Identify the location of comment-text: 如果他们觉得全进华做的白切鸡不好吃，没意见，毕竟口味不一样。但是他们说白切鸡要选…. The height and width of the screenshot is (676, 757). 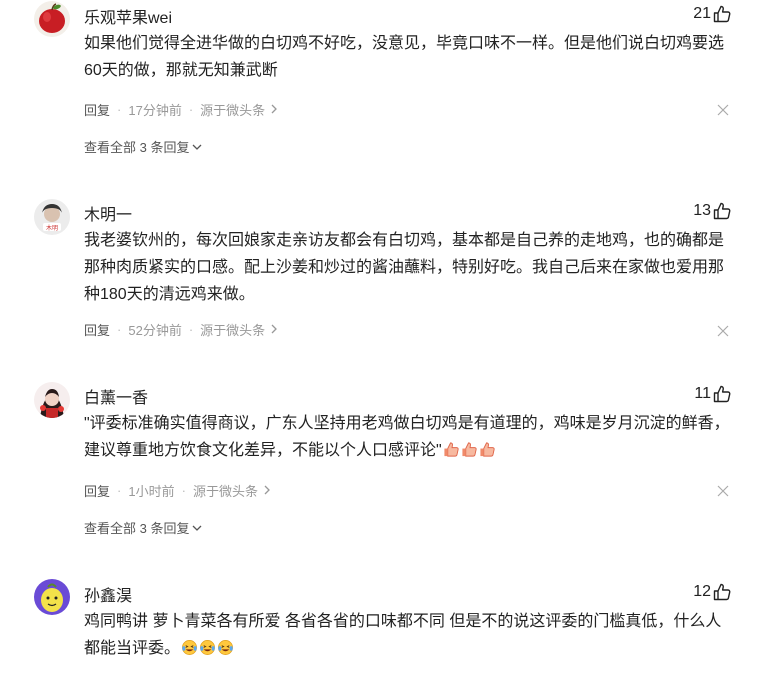
(404, 57).